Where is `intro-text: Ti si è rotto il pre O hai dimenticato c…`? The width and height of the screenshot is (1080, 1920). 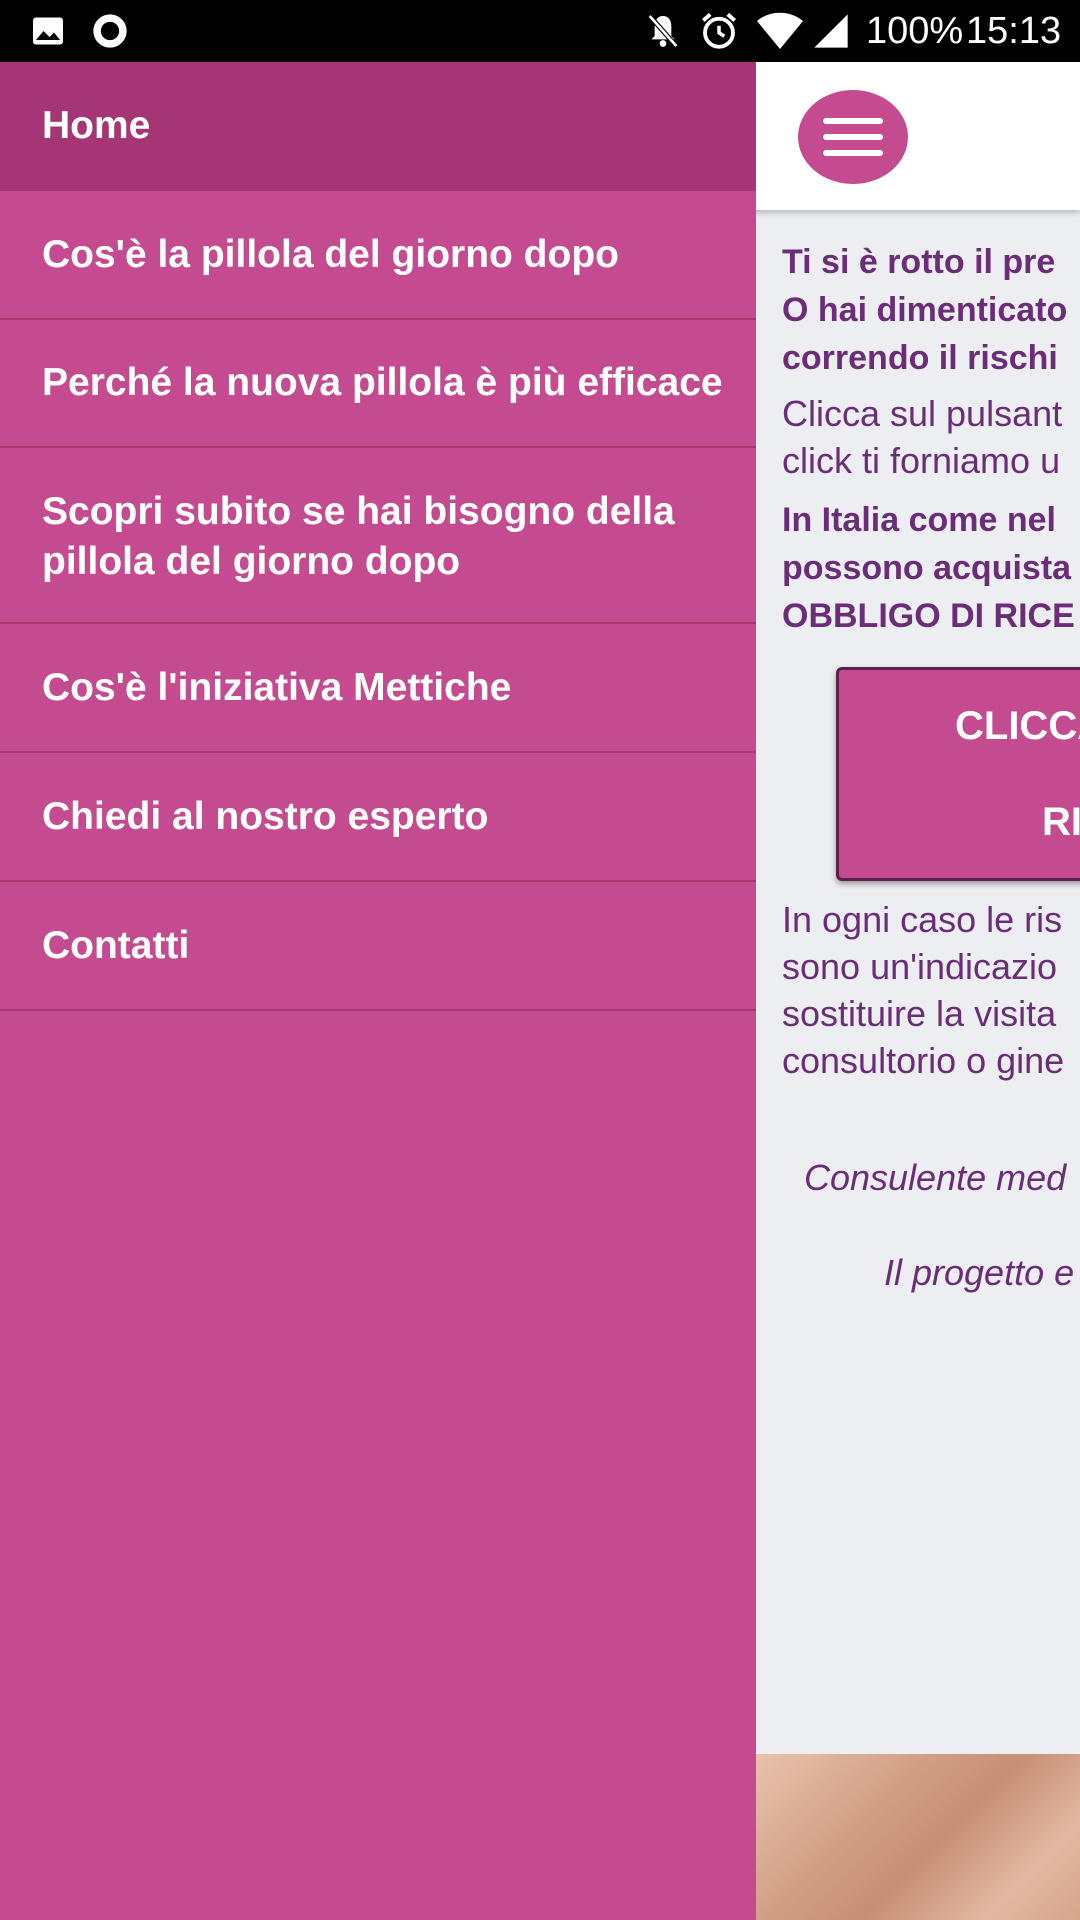 intro-text: Ti si è rotto il pre O hai dimenticato c… is located at coordinates (931, 443).